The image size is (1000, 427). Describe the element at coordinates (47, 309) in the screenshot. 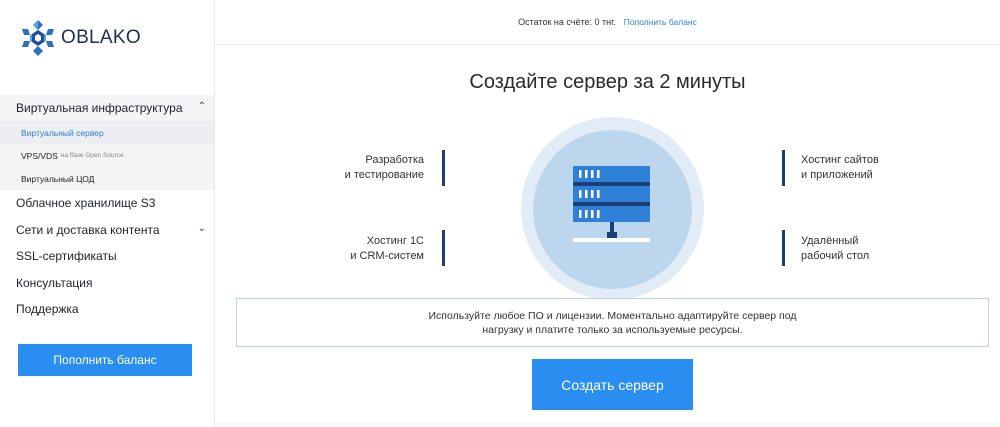

I see `sidebar-item-label: Поддержка` at that location.